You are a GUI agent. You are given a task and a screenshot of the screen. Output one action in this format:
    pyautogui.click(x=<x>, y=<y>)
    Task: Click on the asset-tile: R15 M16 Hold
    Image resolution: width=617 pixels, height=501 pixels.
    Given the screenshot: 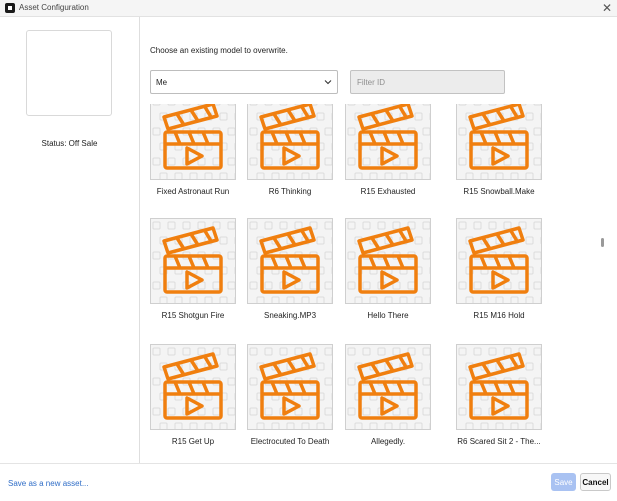 What is the action you would take?
    pyautogui.click(x=499, y=273)
    